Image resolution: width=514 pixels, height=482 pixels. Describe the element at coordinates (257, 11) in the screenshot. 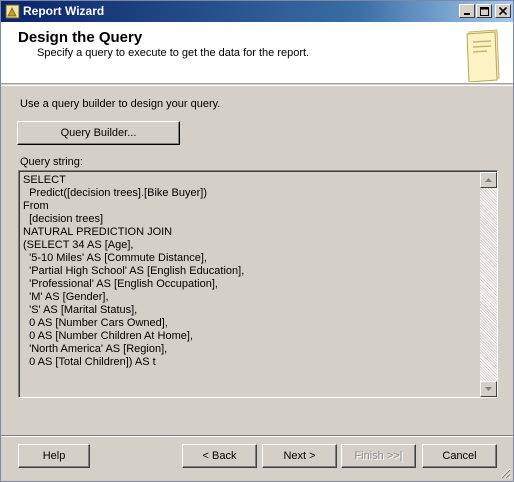

I see `title-bar: Report Wizard` at that location.